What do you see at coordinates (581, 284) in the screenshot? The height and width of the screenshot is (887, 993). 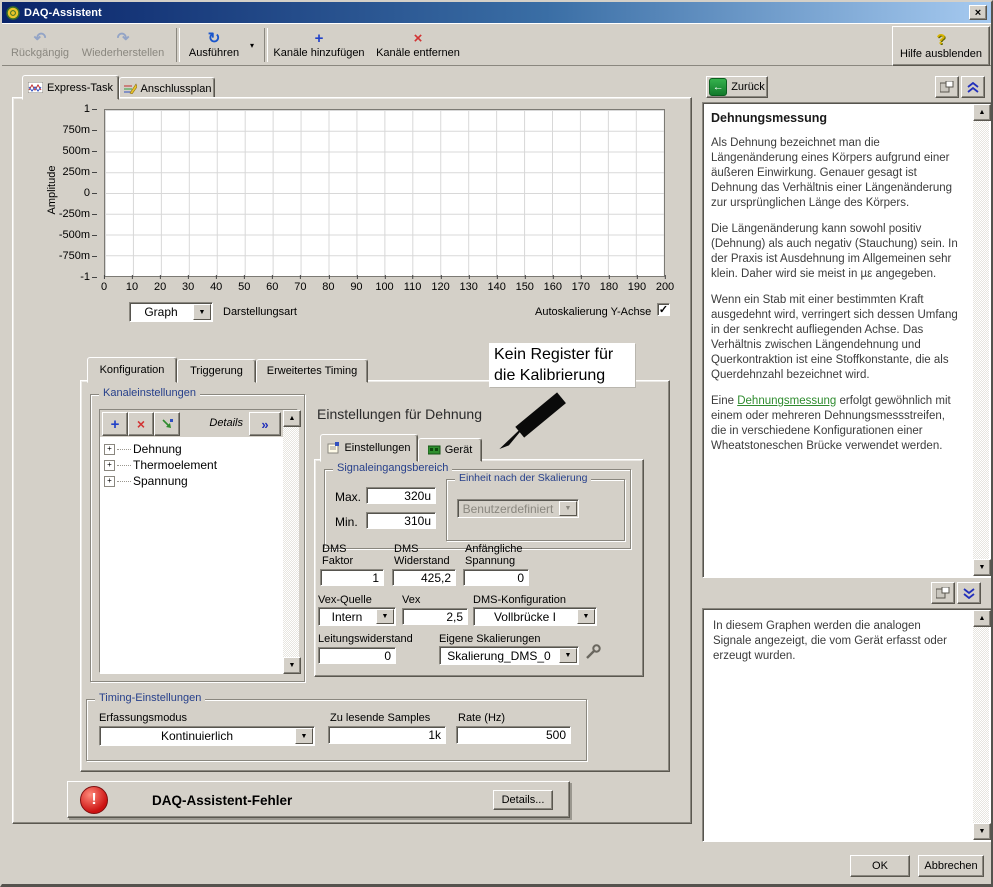 I see `x-axis-tick-label: 170` at bounding box center [581, 284].